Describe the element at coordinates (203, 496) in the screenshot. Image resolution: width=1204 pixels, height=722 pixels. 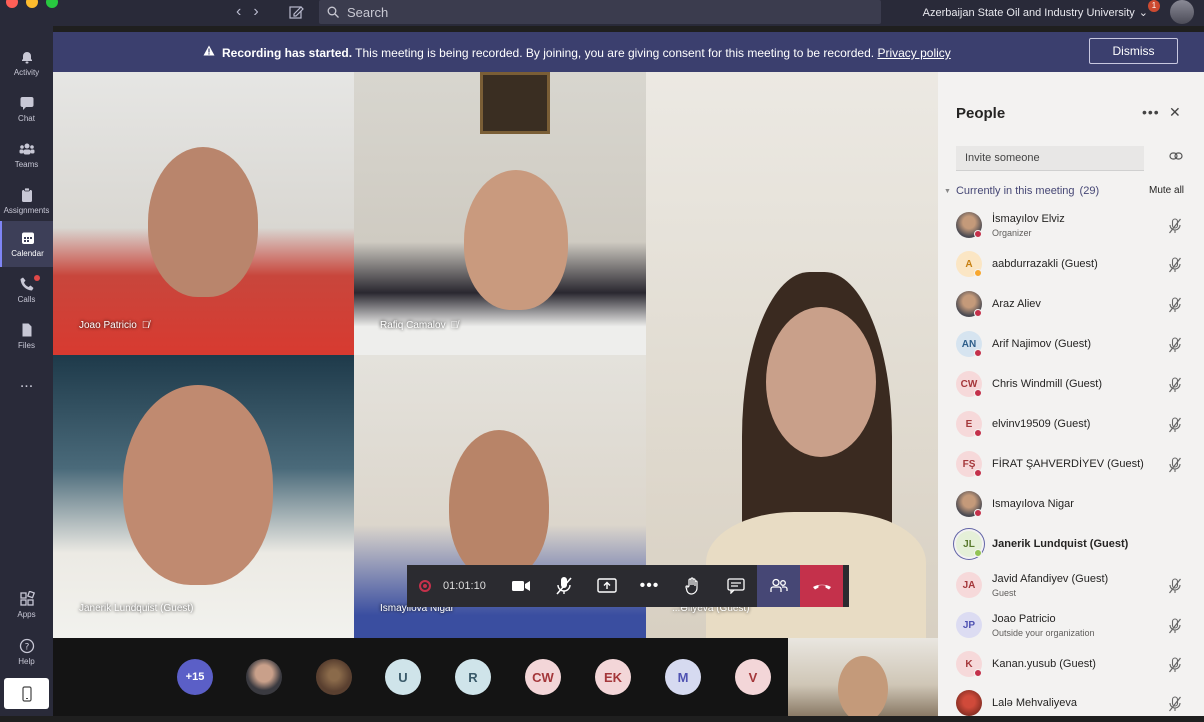
I see `video-tile: Janerik Lundquist (Guest)` at that location.